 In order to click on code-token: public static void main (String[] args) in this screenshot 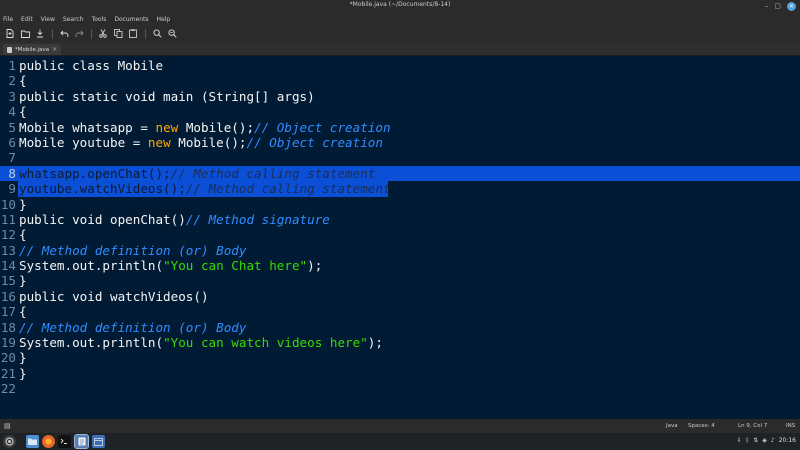, I will do `click(167, 96)`.